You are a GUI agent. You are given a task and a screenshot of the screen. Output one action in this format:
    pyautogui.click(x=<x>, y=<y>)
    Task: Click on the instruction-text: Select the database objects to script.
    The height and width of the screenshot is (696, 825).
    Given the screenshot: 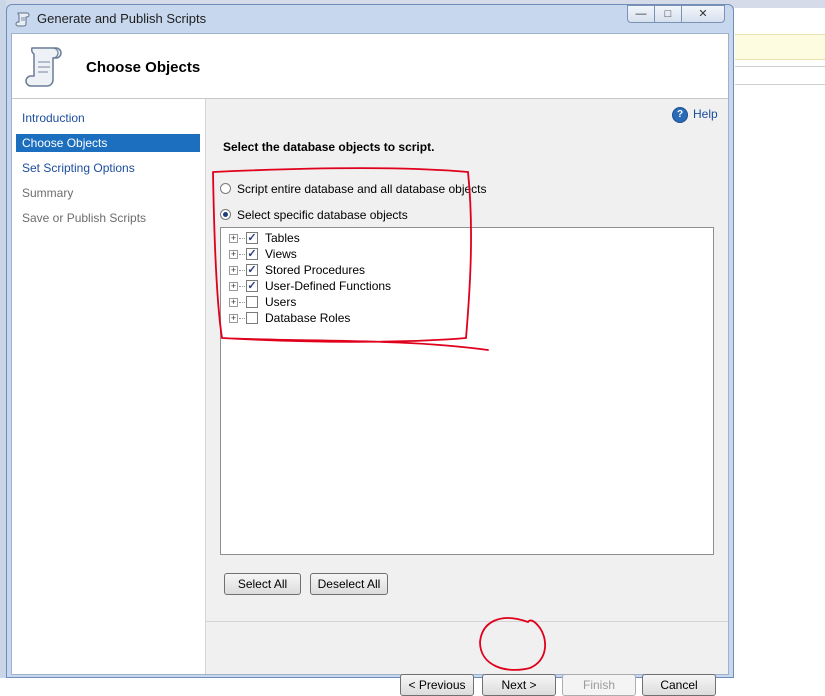 What is the action you would take?
    pyautogui.click(x=329, y=147)
    